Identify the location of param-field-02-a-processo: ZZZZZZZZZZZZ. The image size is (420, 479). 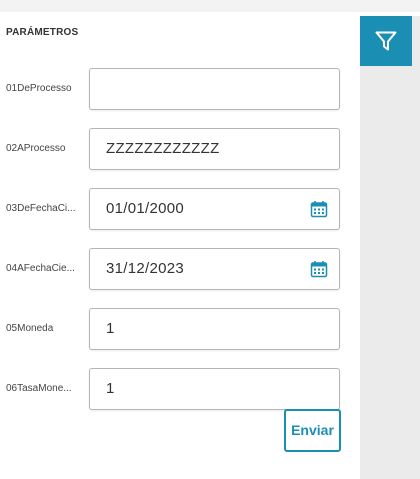
(214, 149).